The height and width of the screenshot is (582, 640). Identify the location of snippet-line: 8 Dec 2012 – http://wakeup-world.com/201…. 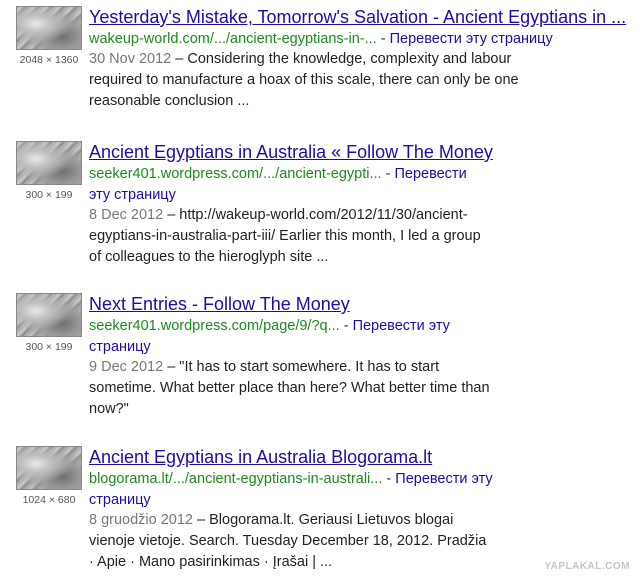
(361, 215).